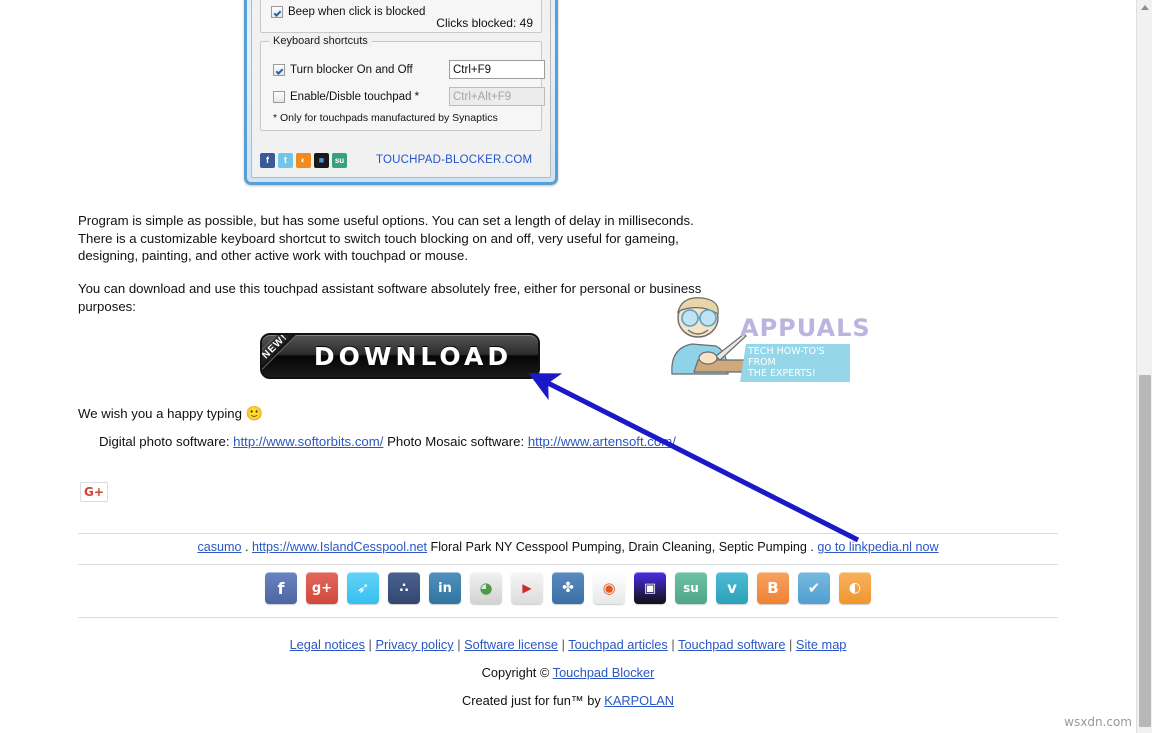  What do you see at coordinates (732, 588) in the screenshot?
I see `vimeo-icon: v` at bounding box center [732, 588].